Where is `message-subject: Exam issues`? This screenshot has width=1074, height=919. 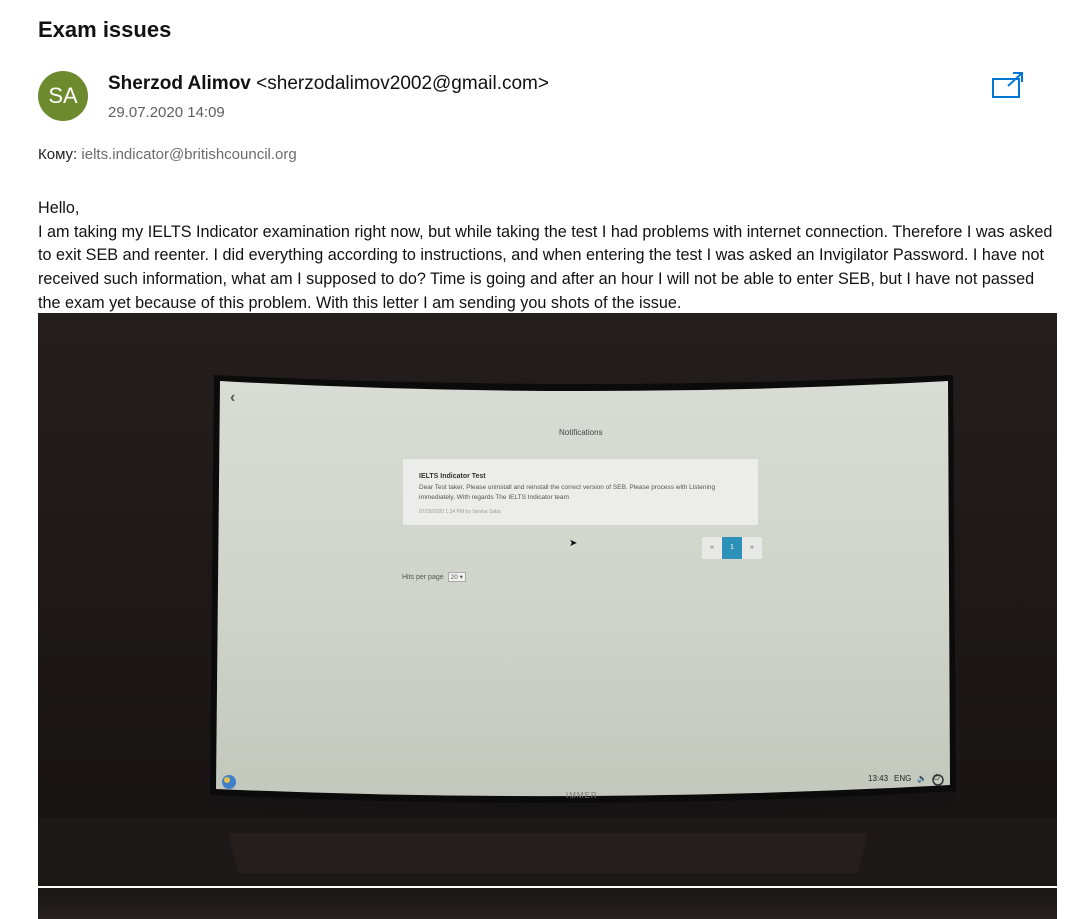
message-subject: Exam issues is located at coordinates (105, 29).